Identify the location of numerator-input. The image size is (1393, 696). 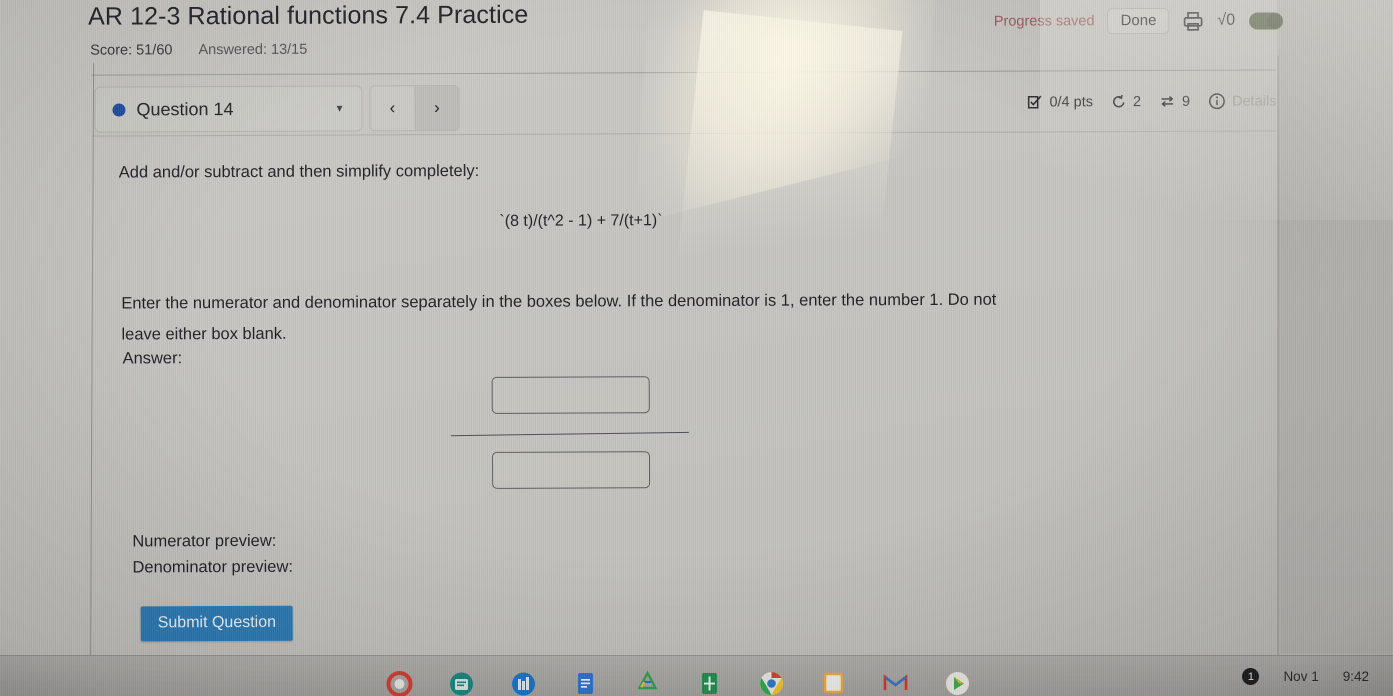
(570, 395).